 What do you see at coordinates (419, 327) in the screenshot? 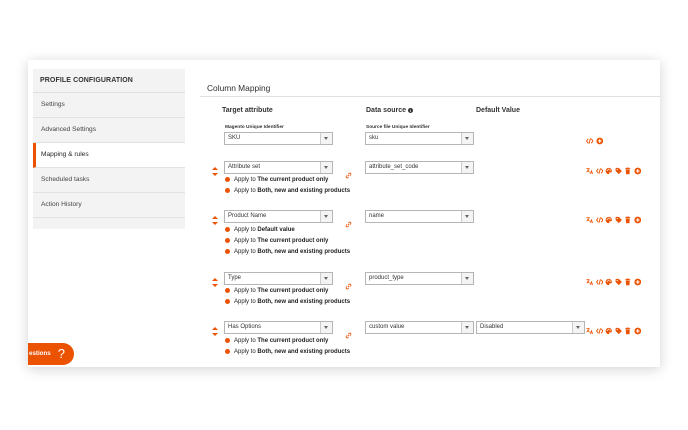
I see `data-source-select: custom value` at bounding box center [419, 327].